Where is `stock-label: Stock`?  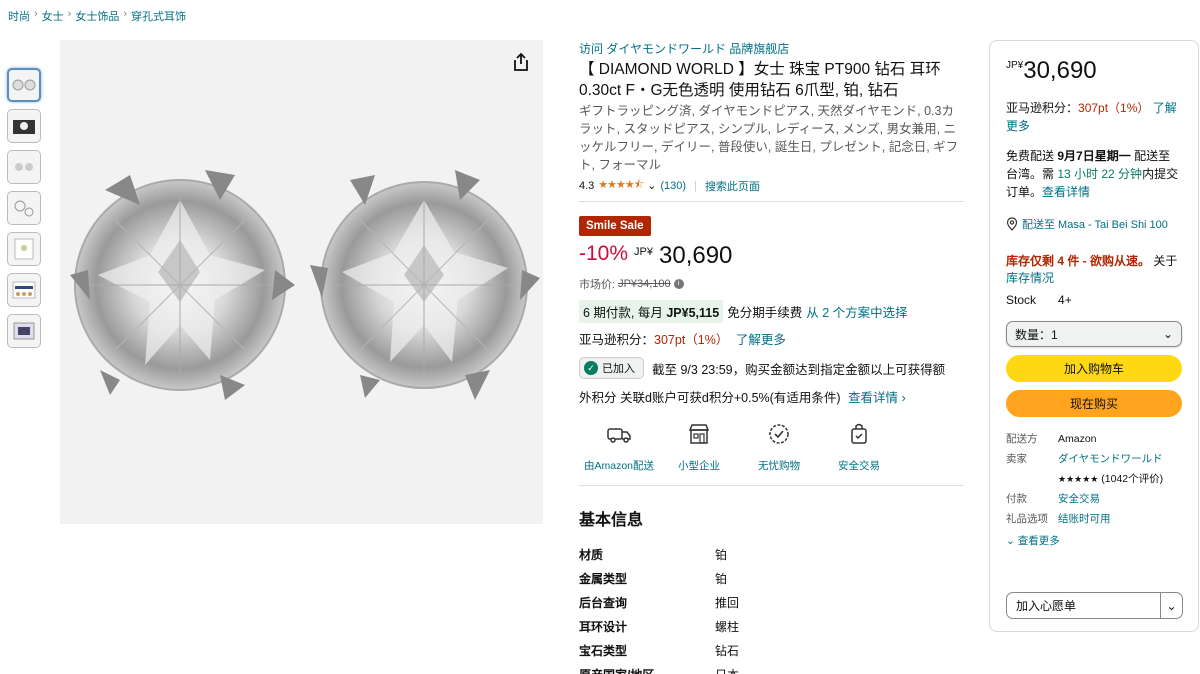
stock-label: Stock is located at coordinates (1021, 300).